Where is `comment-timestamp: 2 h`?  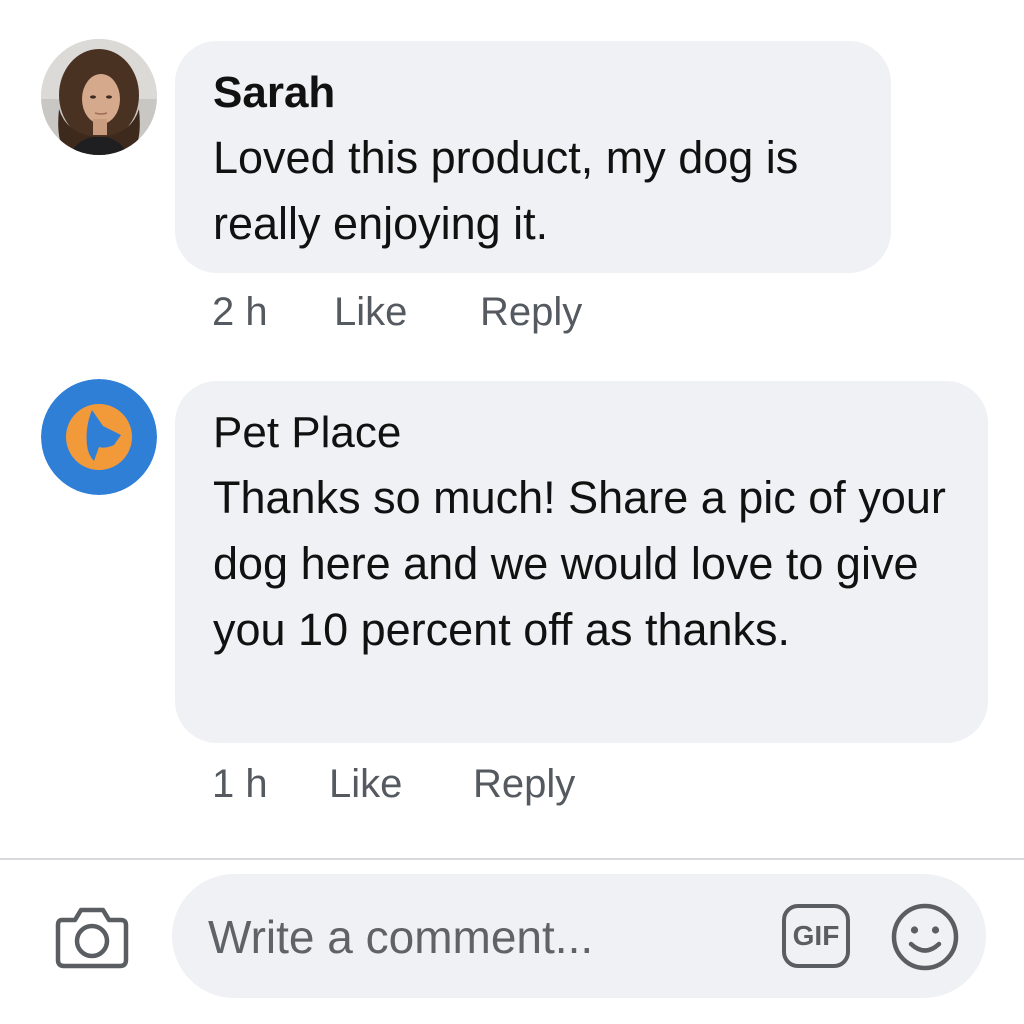 comment-timestamp: 2 h is located at coordinates (240, 312).